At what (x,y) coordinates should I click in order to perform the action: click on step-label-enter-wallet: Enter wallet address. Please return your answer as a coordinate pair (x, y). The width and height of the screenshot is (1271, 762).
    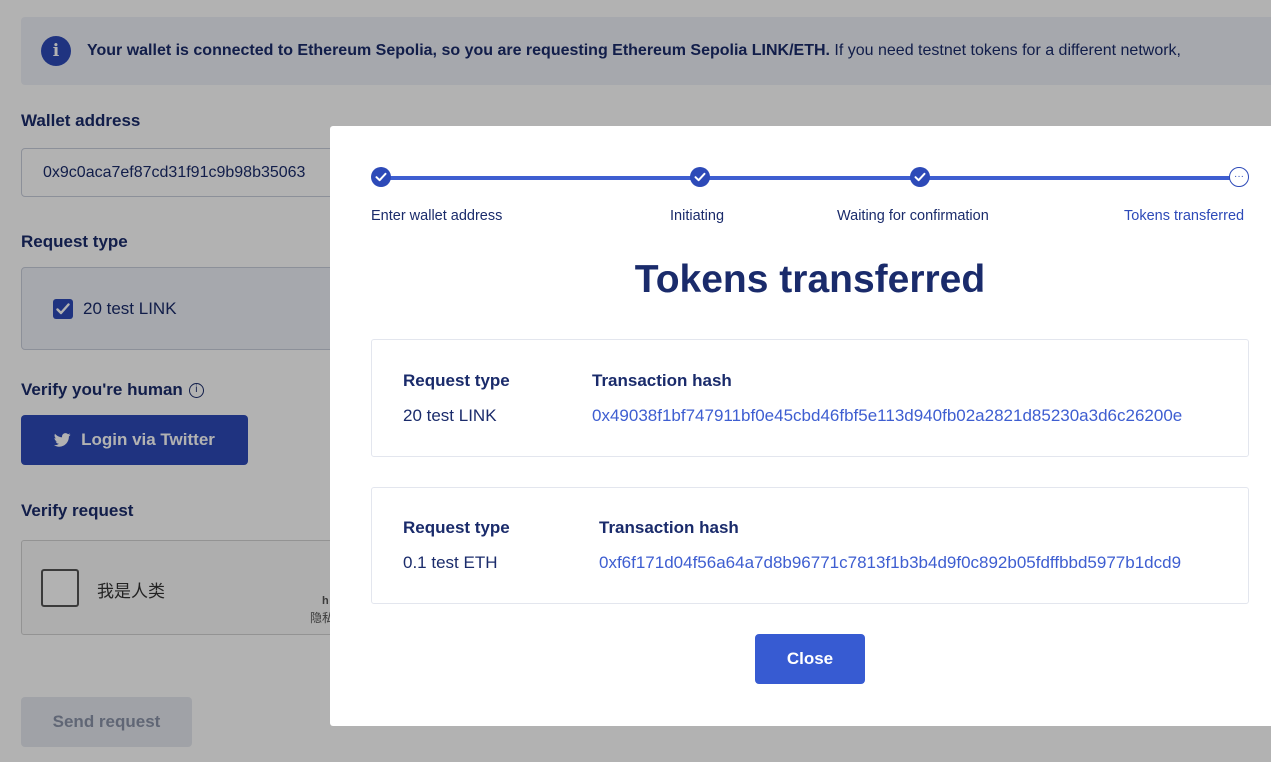
    Looking at the image, I should click on (437, 216).